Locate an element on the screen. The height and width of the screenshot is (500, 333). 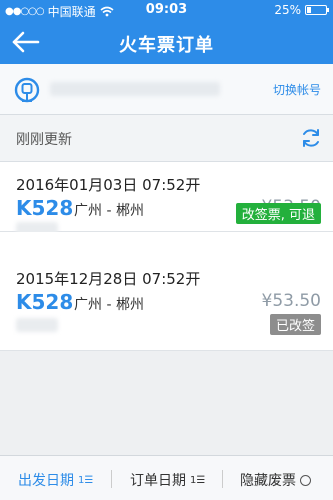
passenger-name-masked is located at coordinates (37, 325).